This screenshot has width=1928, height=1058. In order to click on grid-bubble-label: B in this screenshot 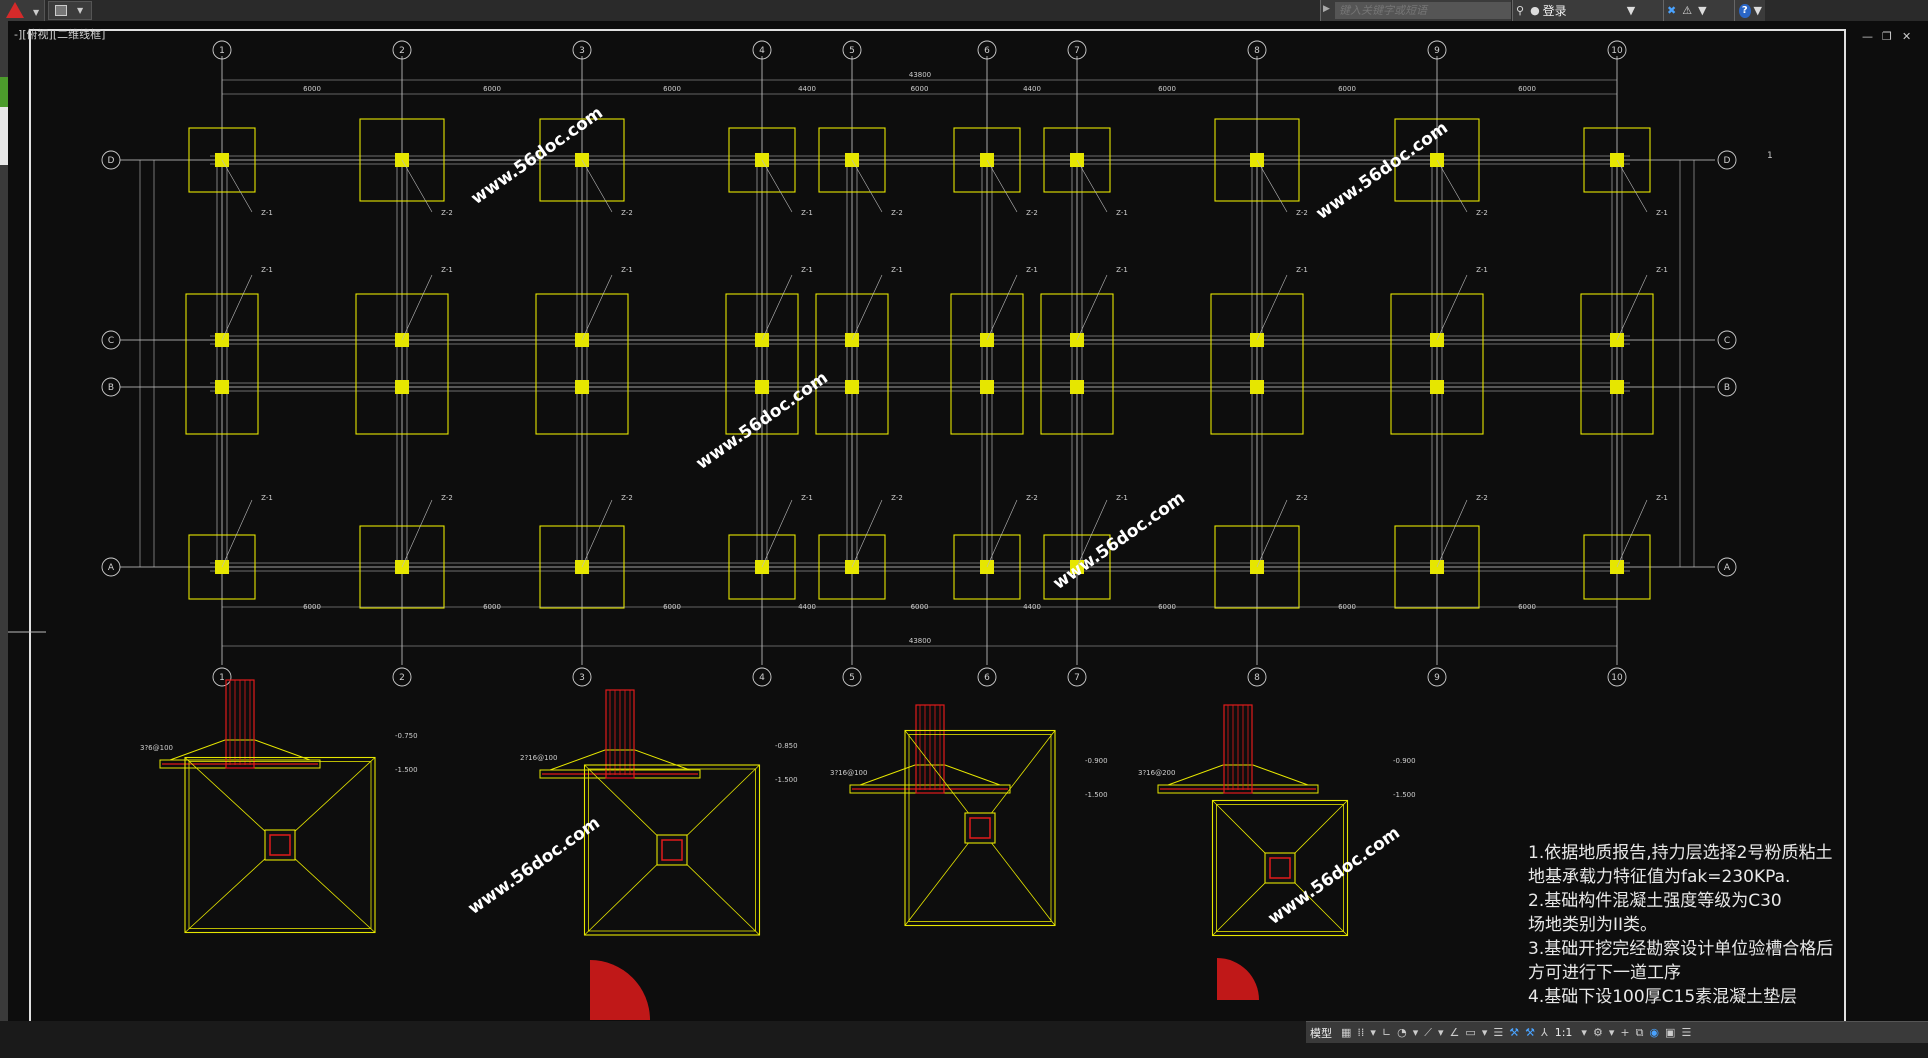, I will do `click(111, 388)`.